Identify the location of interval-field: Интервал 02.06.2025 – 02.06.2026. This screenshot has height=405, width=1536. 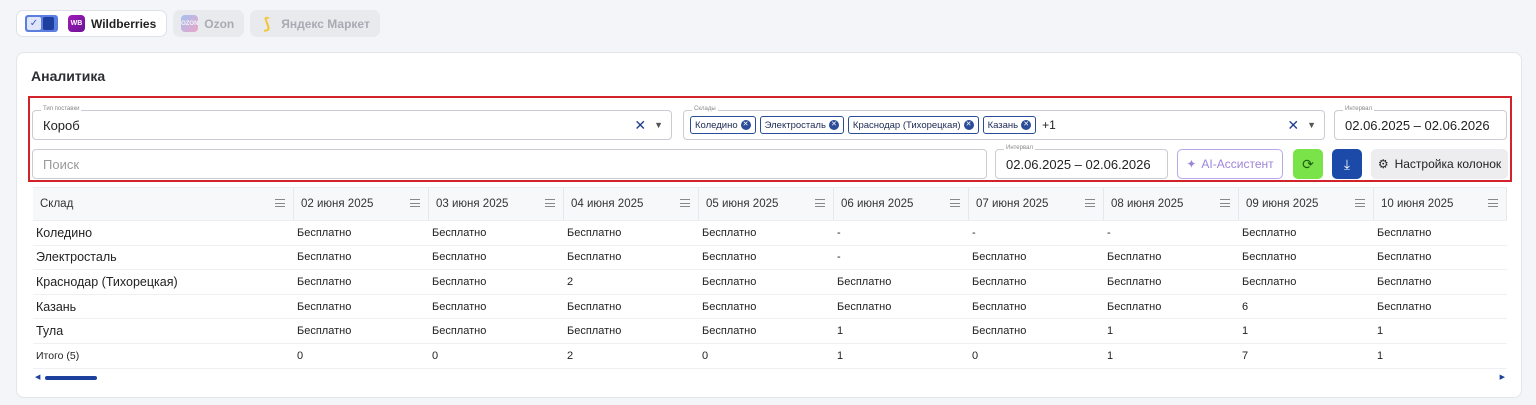
(1081, 161).